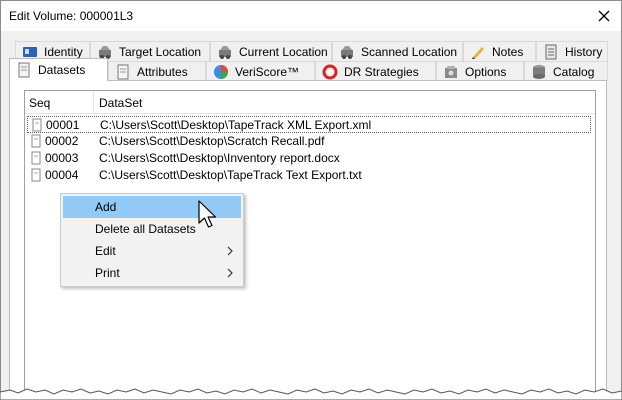 The width and height of the screenshot is (622, 400). I want to click on tab-options: Options, so click(480, 71).